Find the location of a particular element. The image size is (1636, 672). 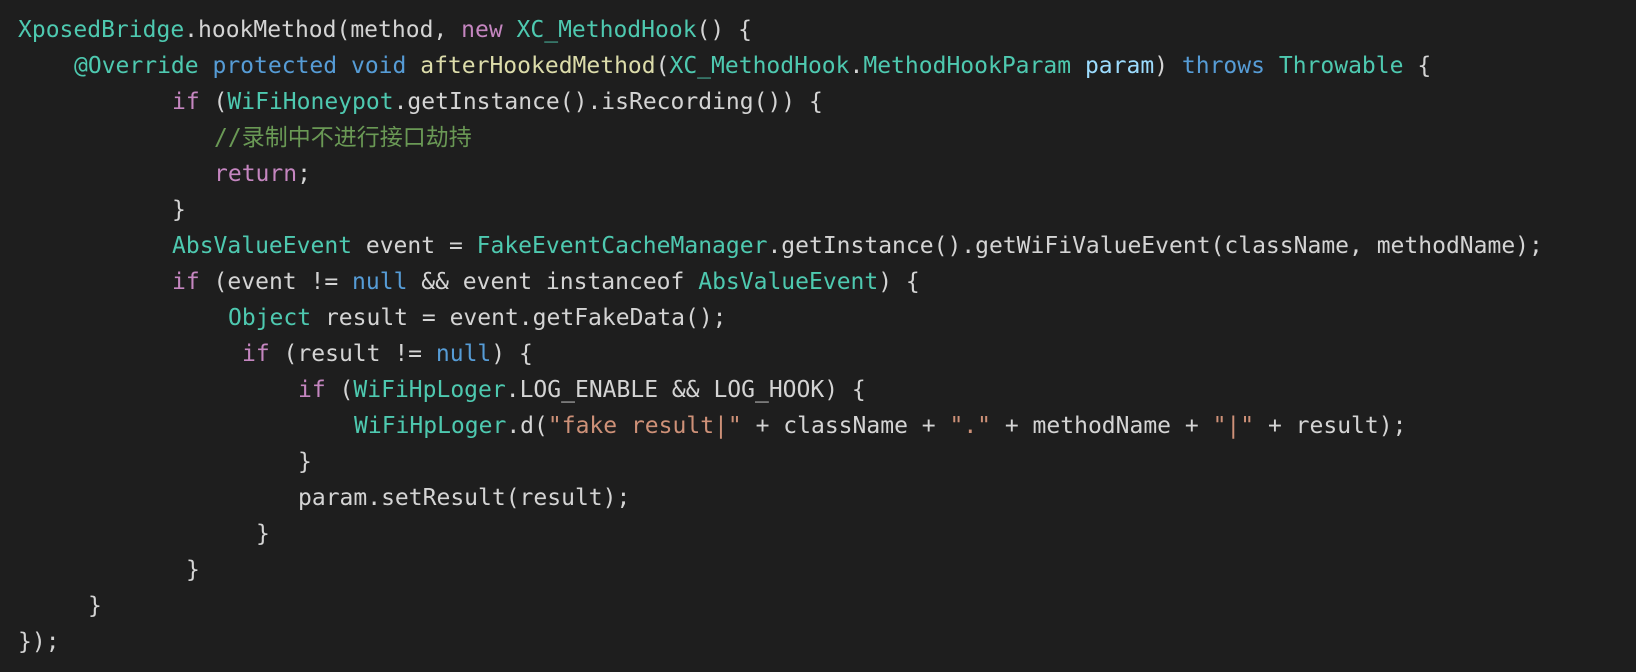

code-token-annotation: @Override is located at coordinates (136, 66).